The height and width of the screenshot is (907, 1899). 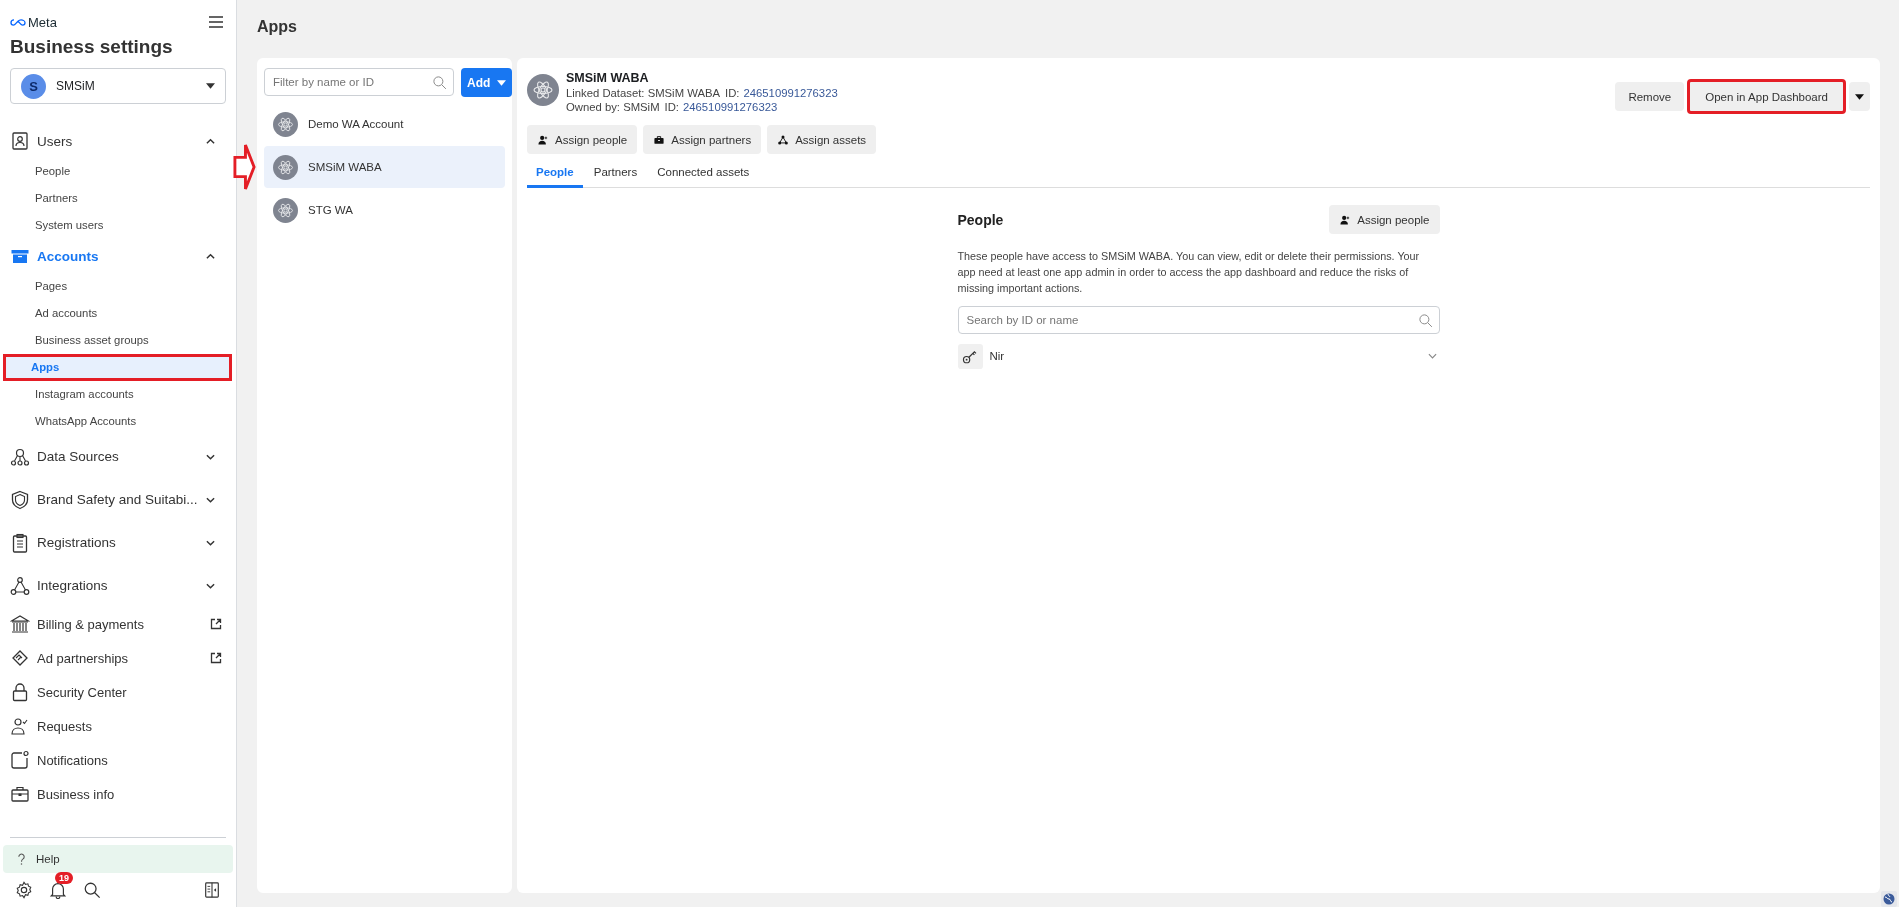 I want to click on users-icon, so click(x=20, y=141).